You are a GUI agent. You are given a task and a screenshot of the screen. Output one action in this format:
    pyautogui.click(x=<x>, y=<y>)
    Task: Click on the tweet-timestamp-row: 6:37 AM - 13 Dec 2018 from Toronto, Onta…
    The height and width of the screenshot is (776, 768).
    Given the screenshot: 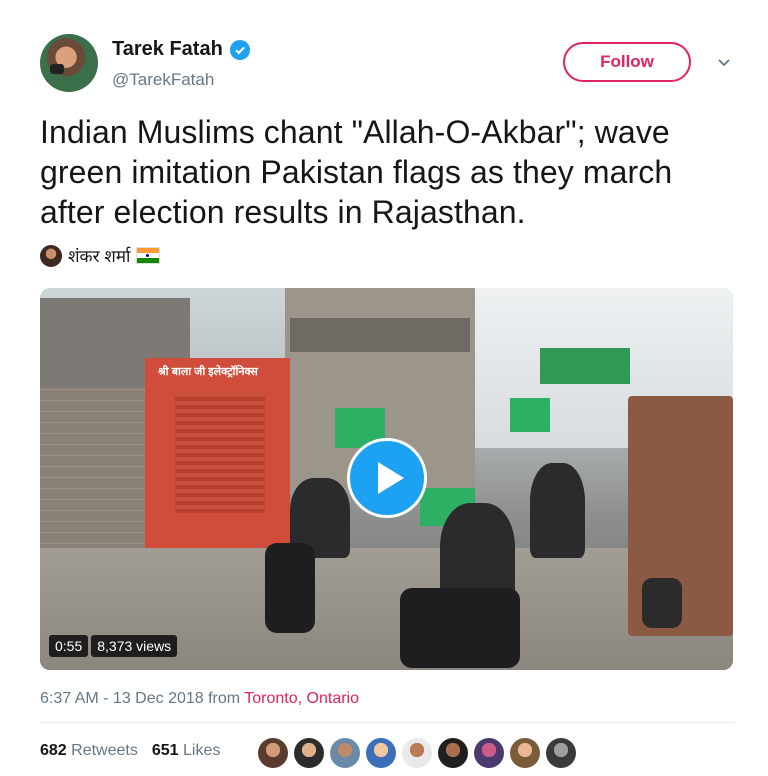 What is the action you would take?
    pyautogui.click(x=199, y=699)
    